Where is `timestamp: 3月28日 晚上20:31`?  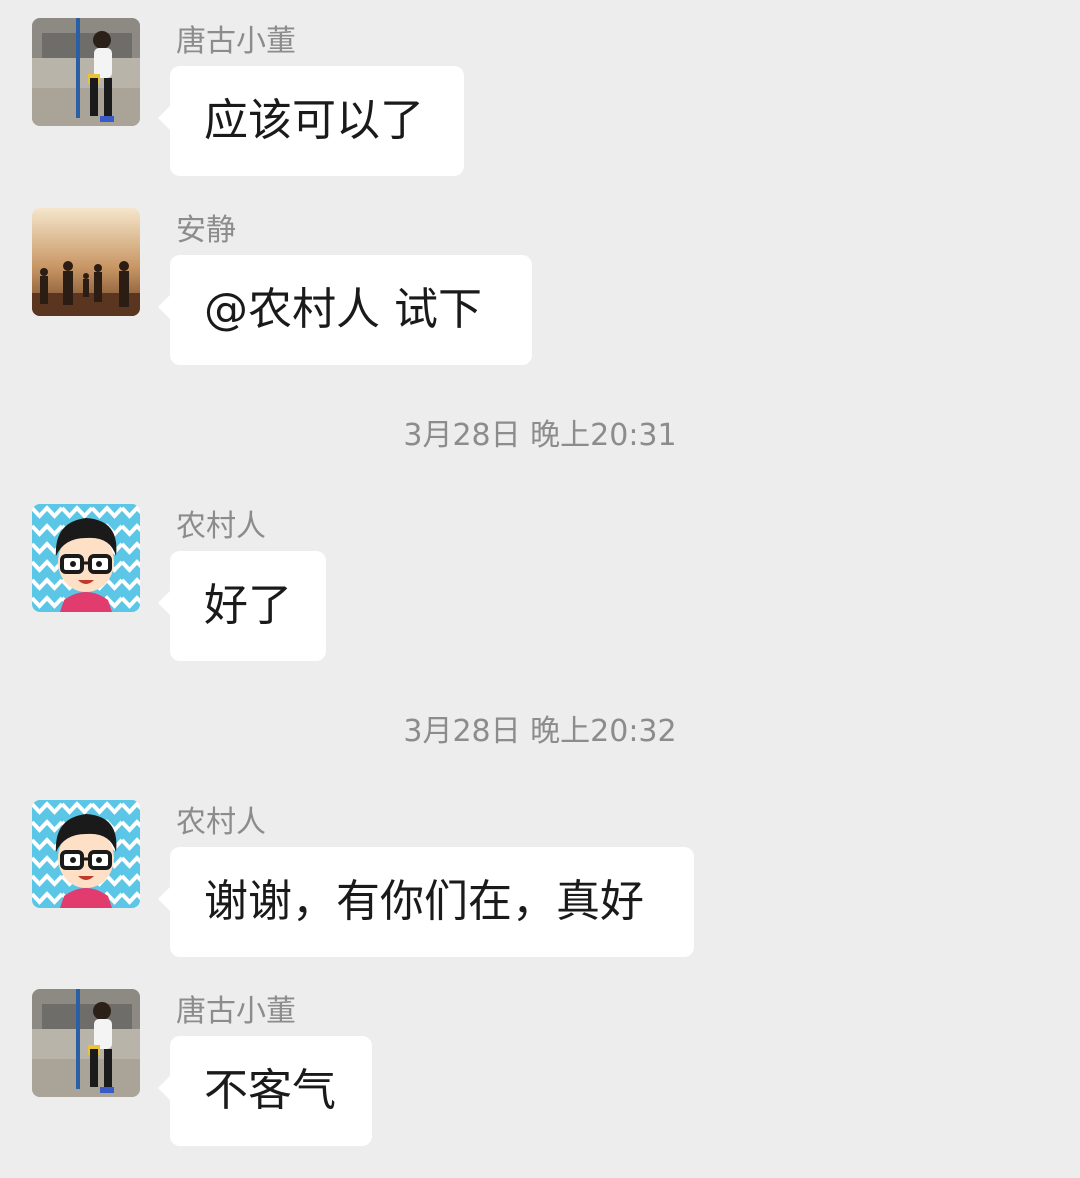 timestamp: 3月28日 晚上20:31 is located at coordinates (540, 435).